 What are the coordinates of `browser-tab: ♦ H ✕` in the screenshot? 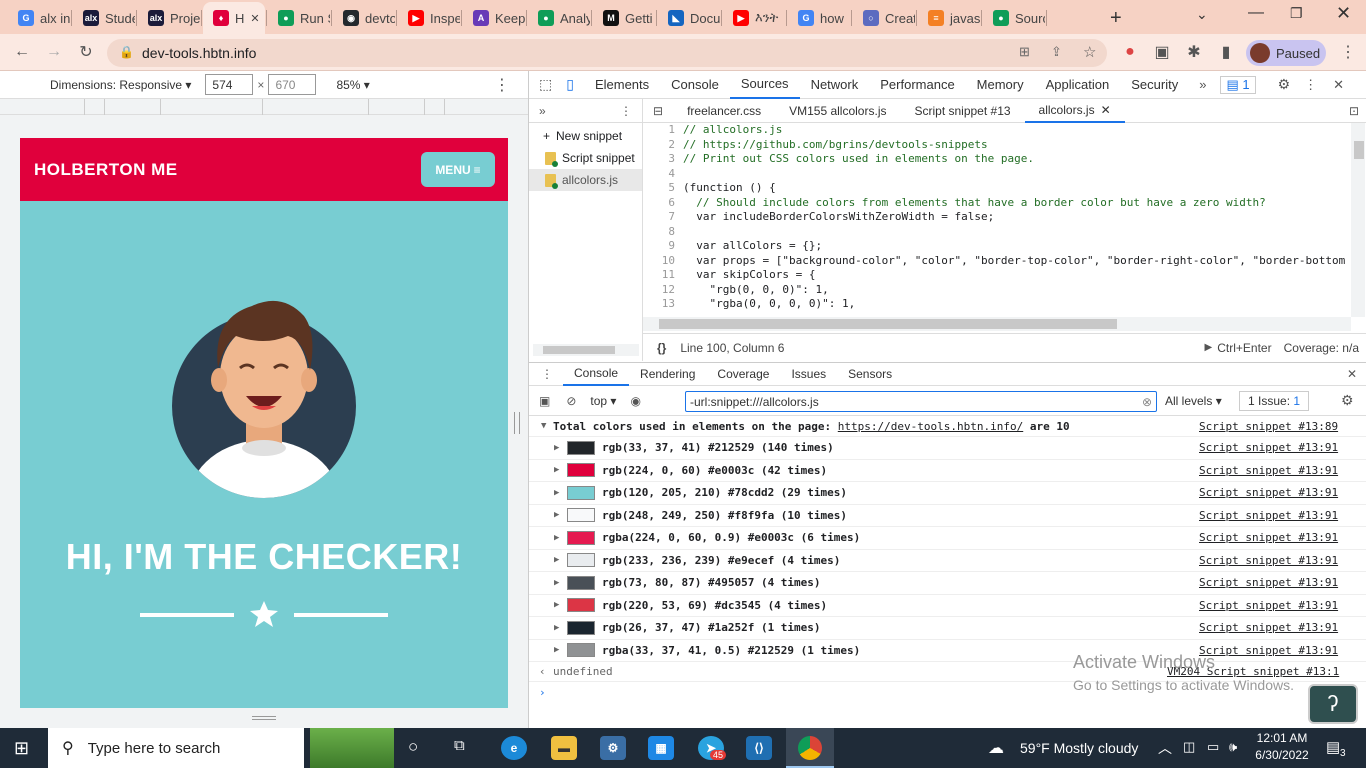 It's located at (234, 18).